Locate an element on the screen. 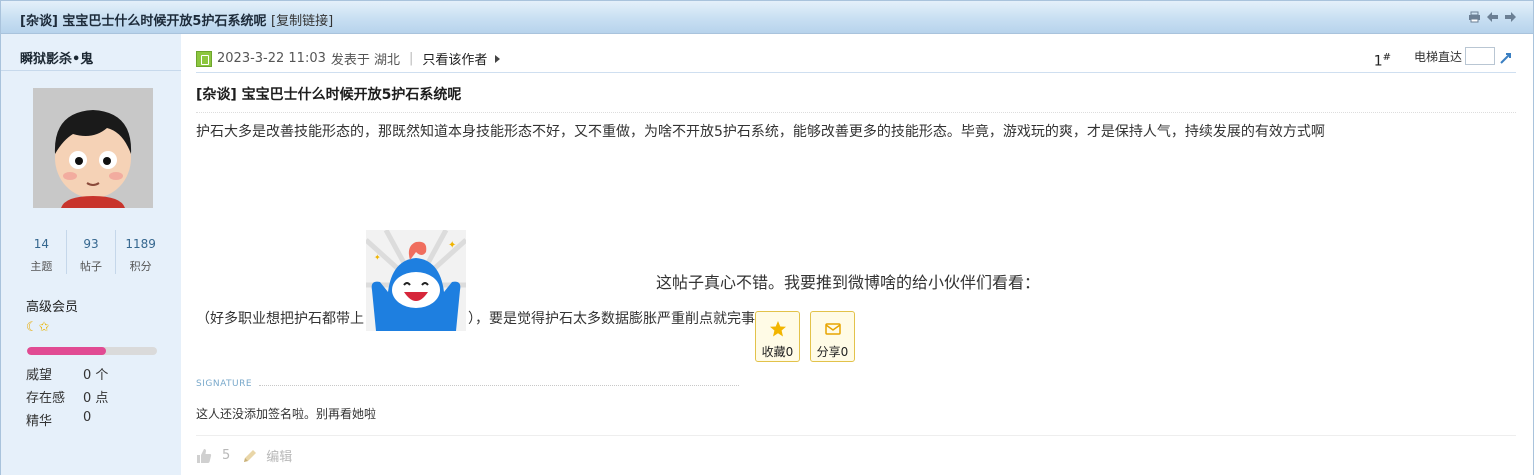 Image resolution: width=1534 pixels, height=475 pixels. thread-title-bar: [杂谈] 宝宝巴士什么时候开放5护石系统呢 [复制链接] is located at coordinates (767, 17).